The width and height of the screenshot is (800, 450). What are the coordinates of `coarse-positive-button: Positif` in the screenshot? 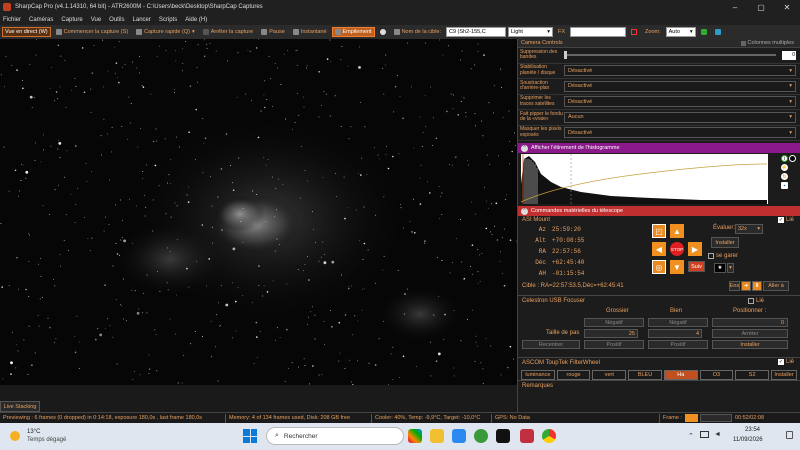 It's located at (614, 344).